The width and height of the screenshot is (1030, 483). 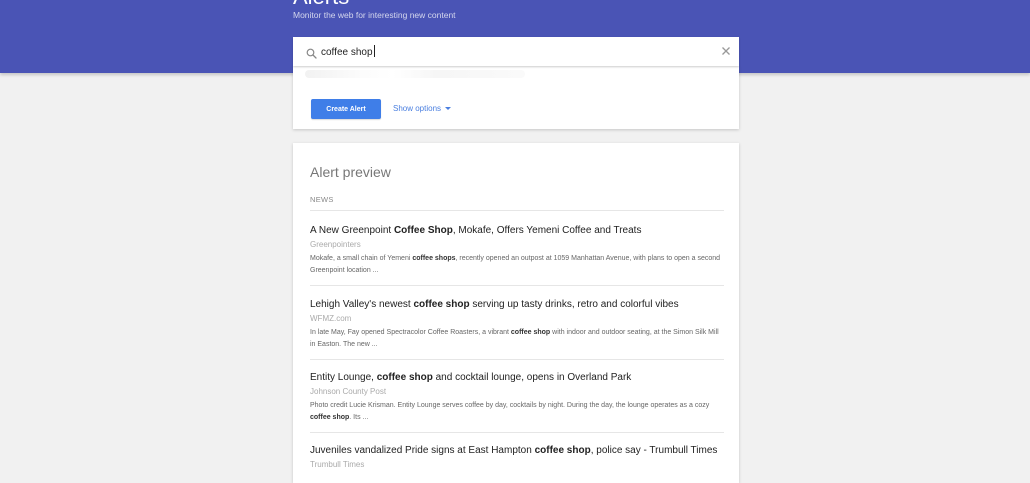 I want to click on section-label: NEWS, so click(x=322, y=199).